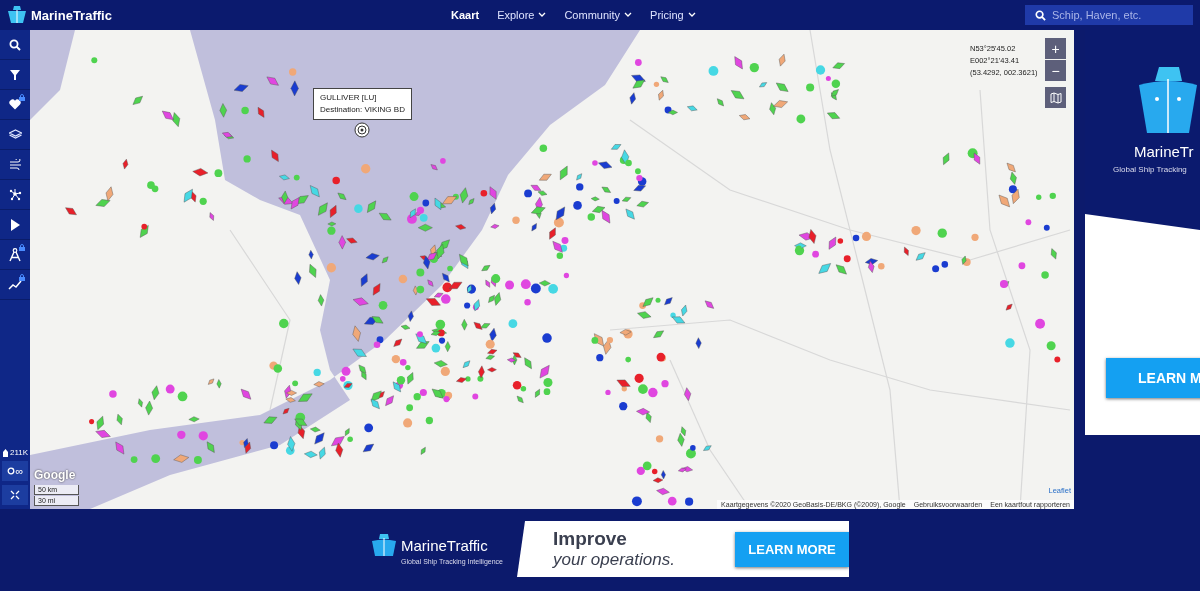  What do you see at coordinates (19, 452) in the screenshot?
I see `vessel-count: 211K` at bounding box center [19, 452].